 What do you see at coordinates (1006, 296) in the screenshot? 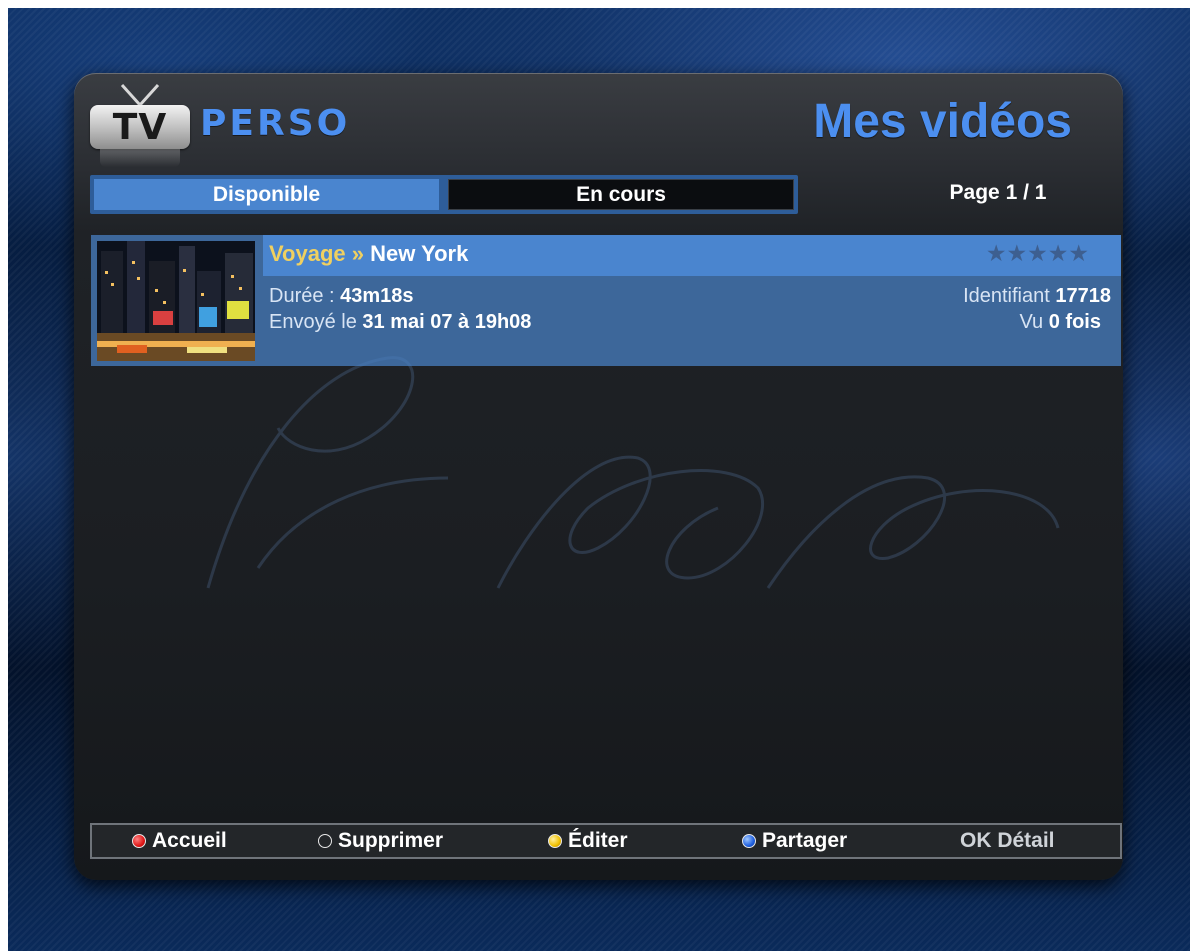
I see `identifier-label: Identifiant` at bounding box center [1006, 296].